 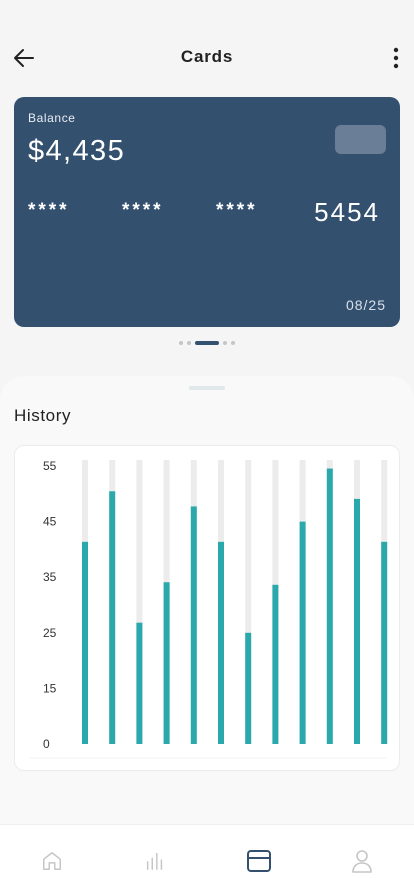 I want to click on sheet-drag-handle, so click(x=207, y=388).